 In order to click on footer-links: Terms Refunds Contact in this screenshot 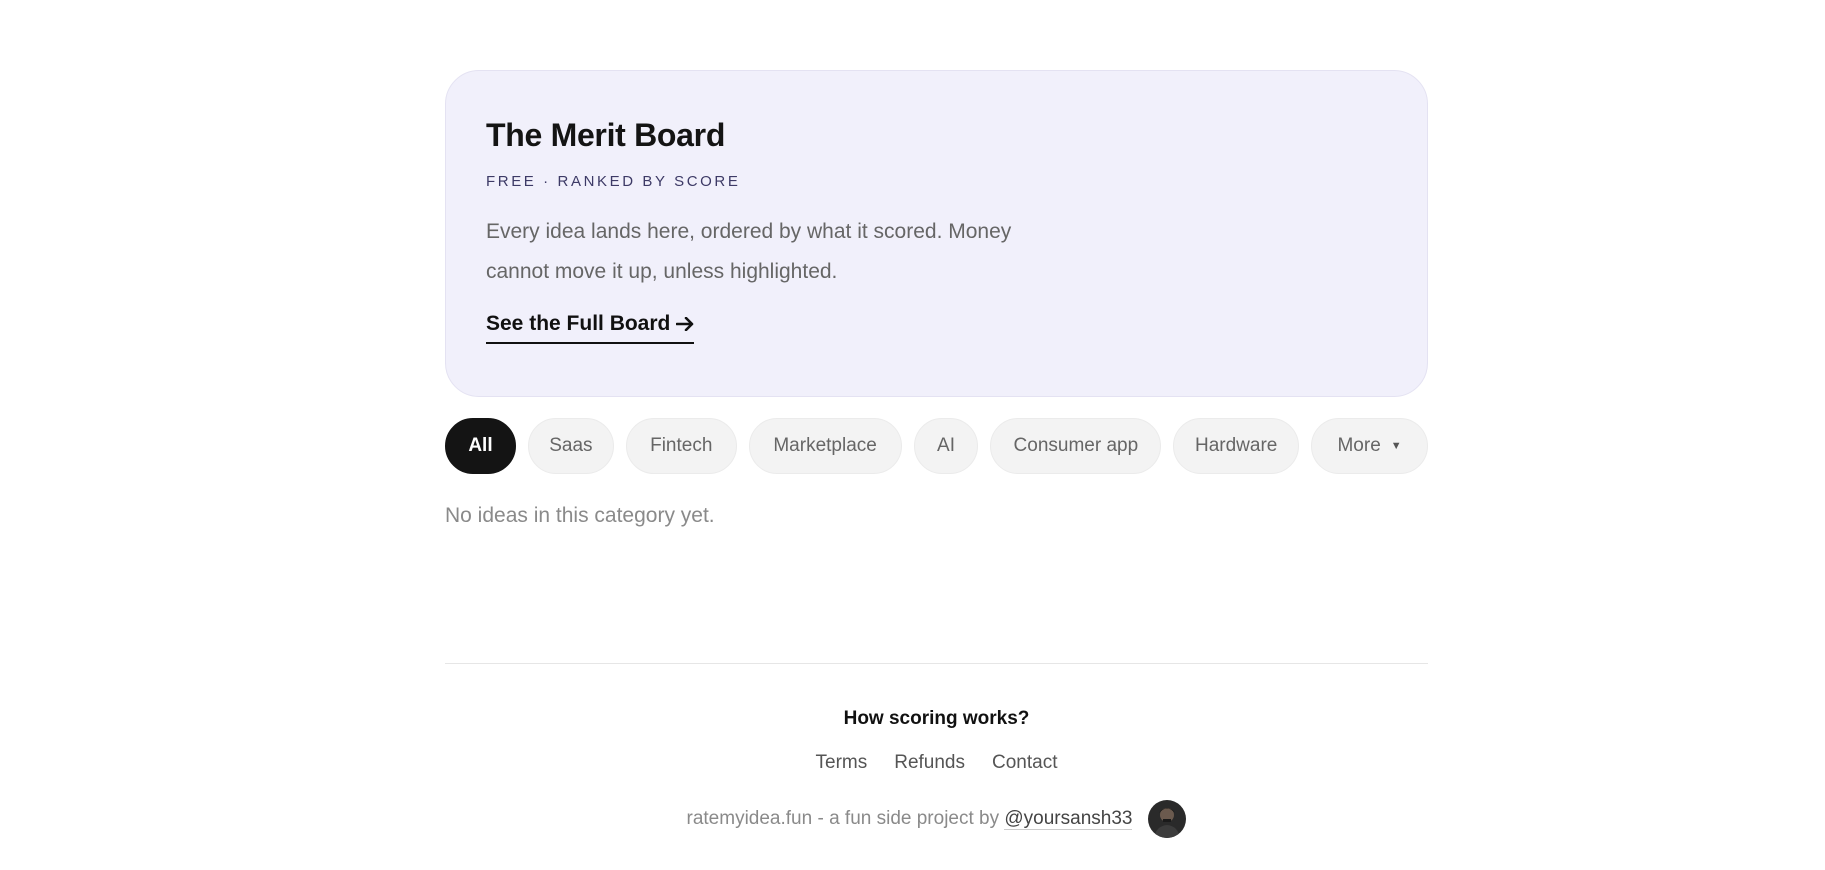, I will do `click(936, 763)`.